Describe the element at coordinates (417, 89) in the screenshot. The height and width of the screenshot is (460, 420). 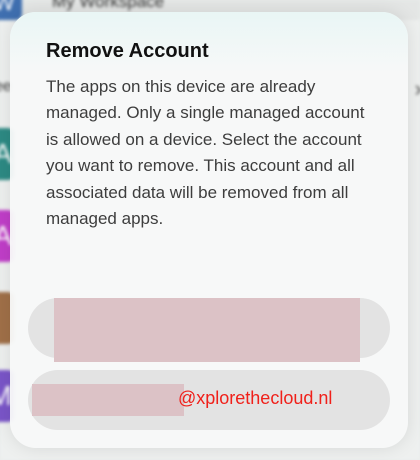
I see `chevron-right-icon: ›` at that location.